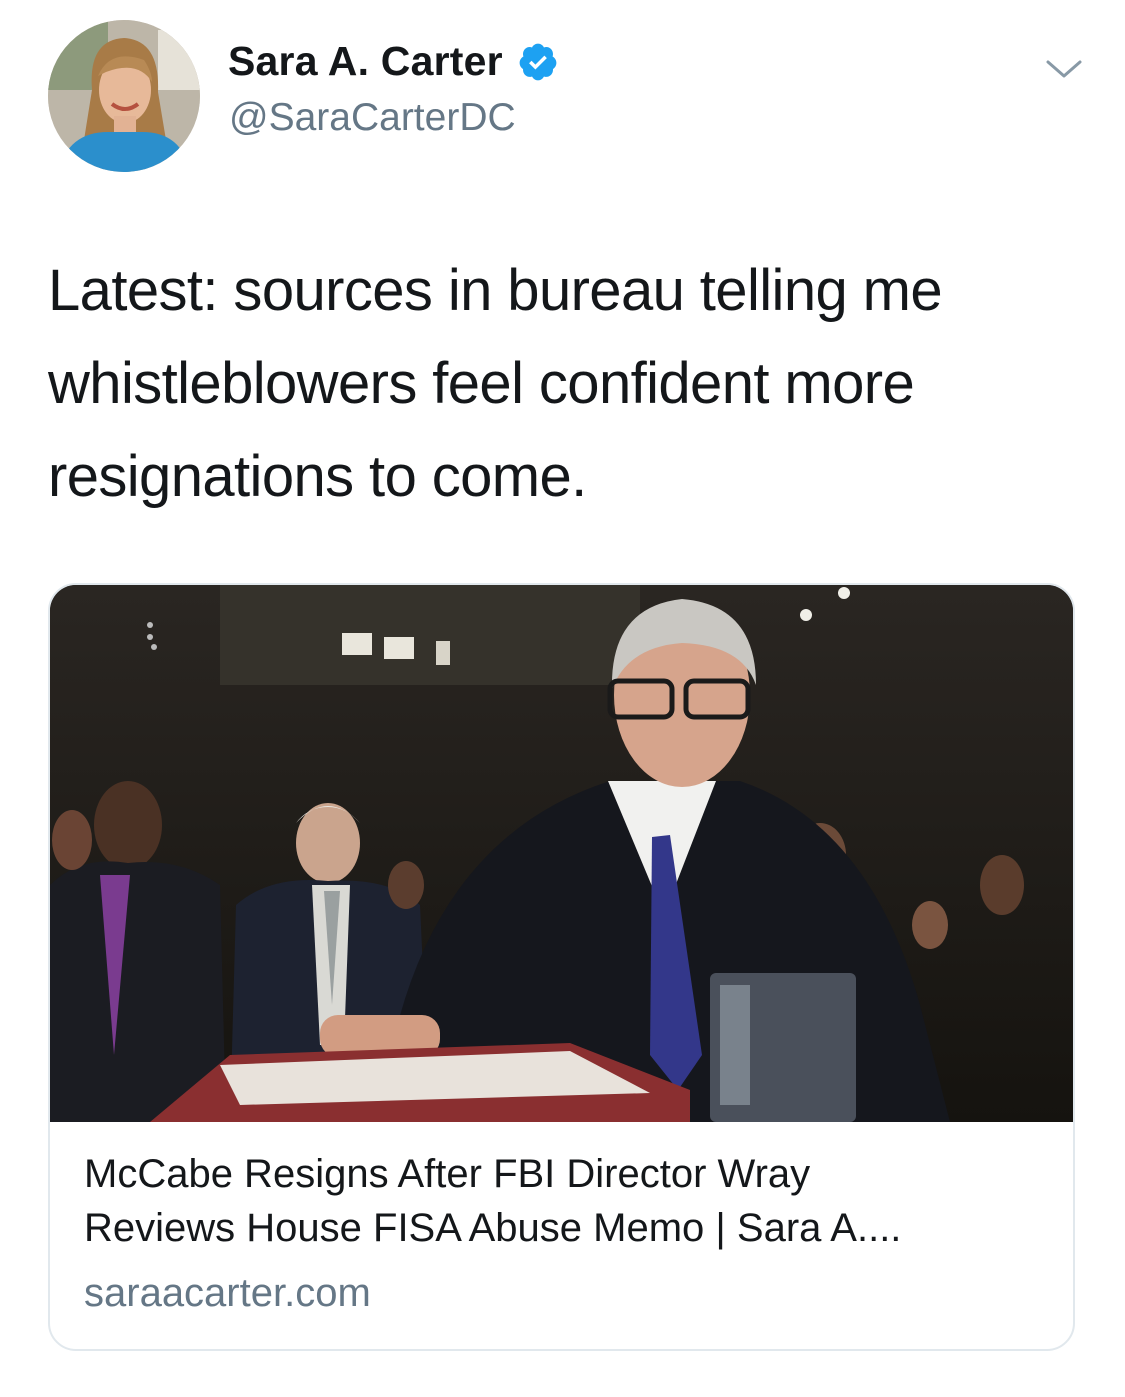 Image resolution: width=1125 pixels, height=1397 pixels. What do you see at coordinates (447, 1174) in the screenshot?
I see `card-title-line-1: McCabe Resigns After FBI Director Wray` at bounding box center [447, 1174].